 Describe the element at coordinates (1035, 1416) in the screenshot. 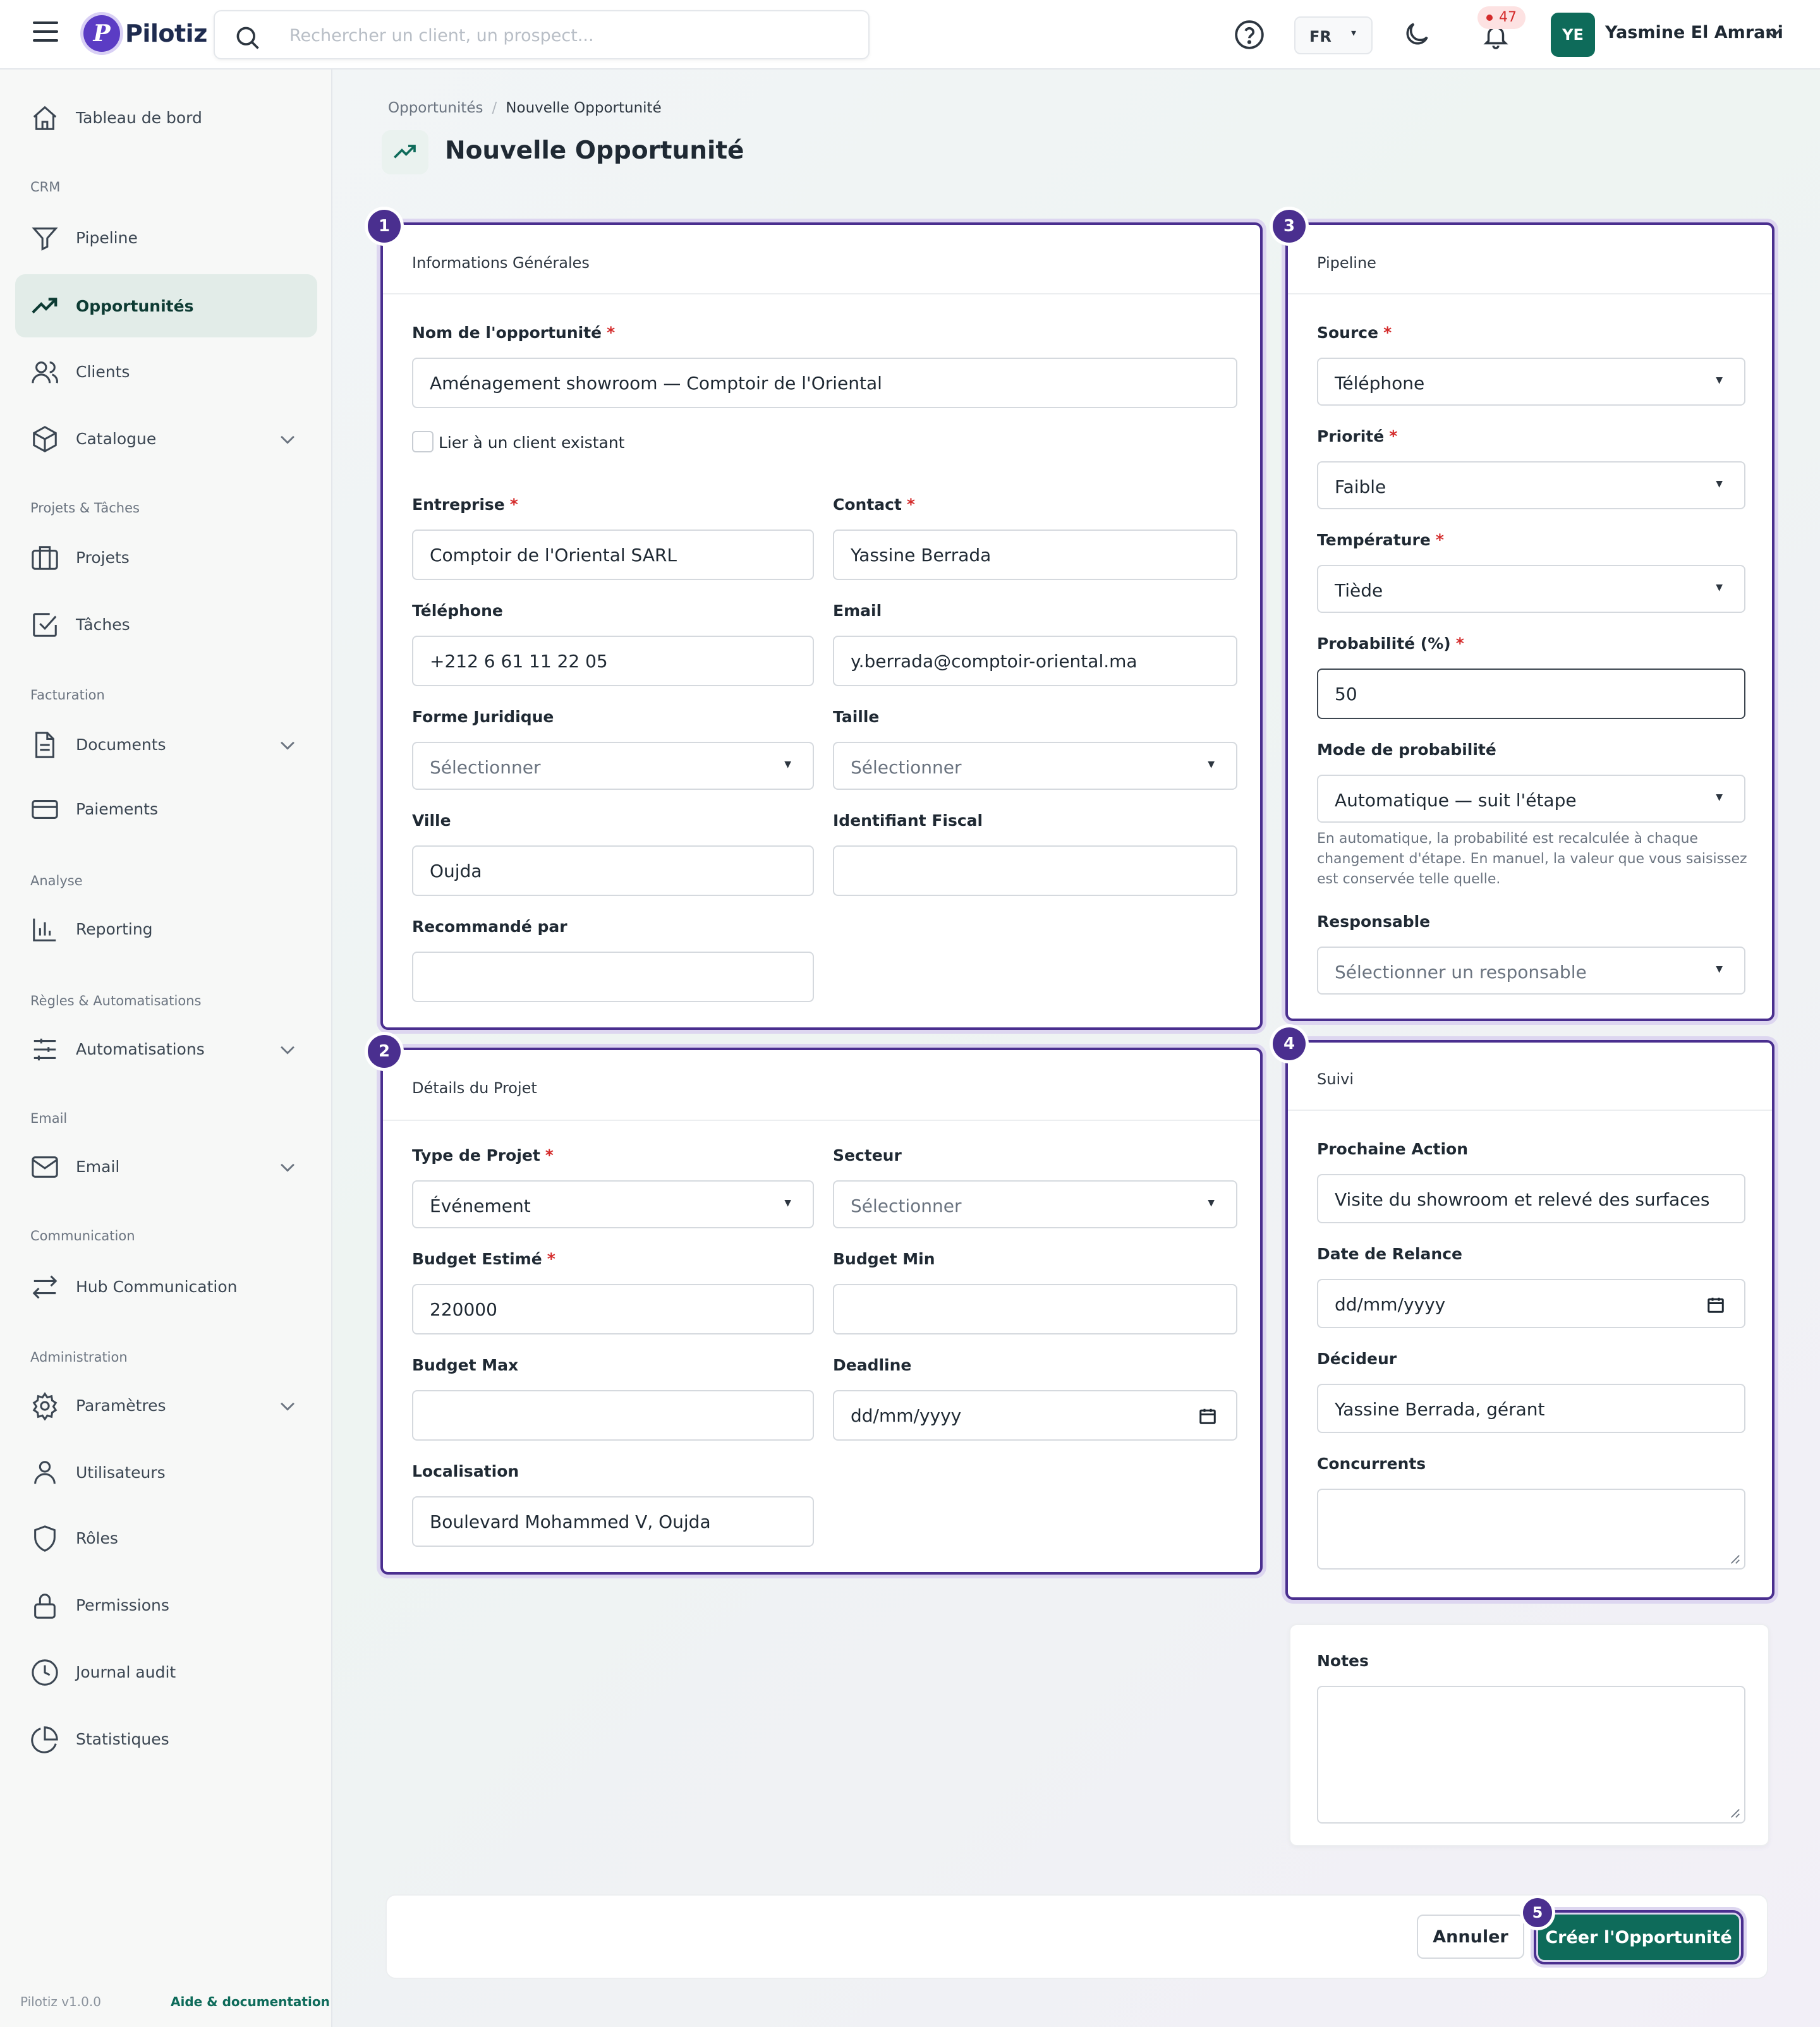

I see `deadline-date-input: dd/mm/yyyy` at that location.